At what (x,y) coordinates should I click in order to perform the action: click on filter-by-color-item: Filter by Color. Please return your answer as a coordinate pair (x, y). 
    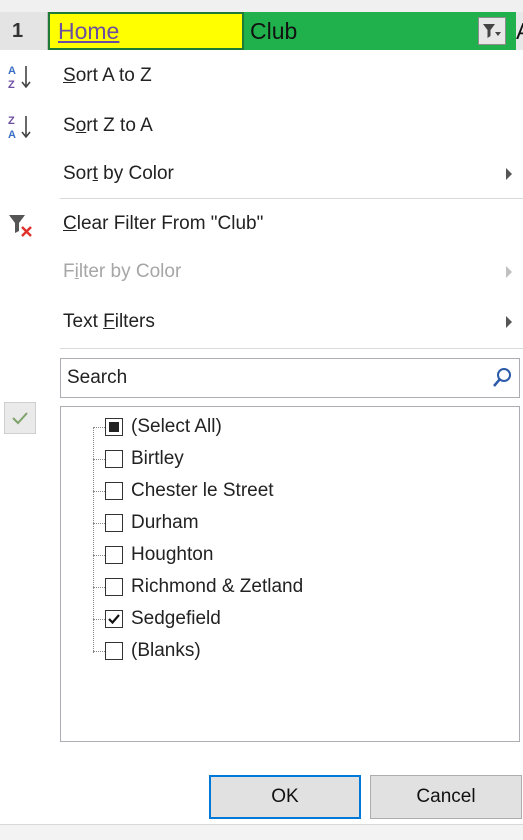
    Looking at the image, I should click on (261, 272).